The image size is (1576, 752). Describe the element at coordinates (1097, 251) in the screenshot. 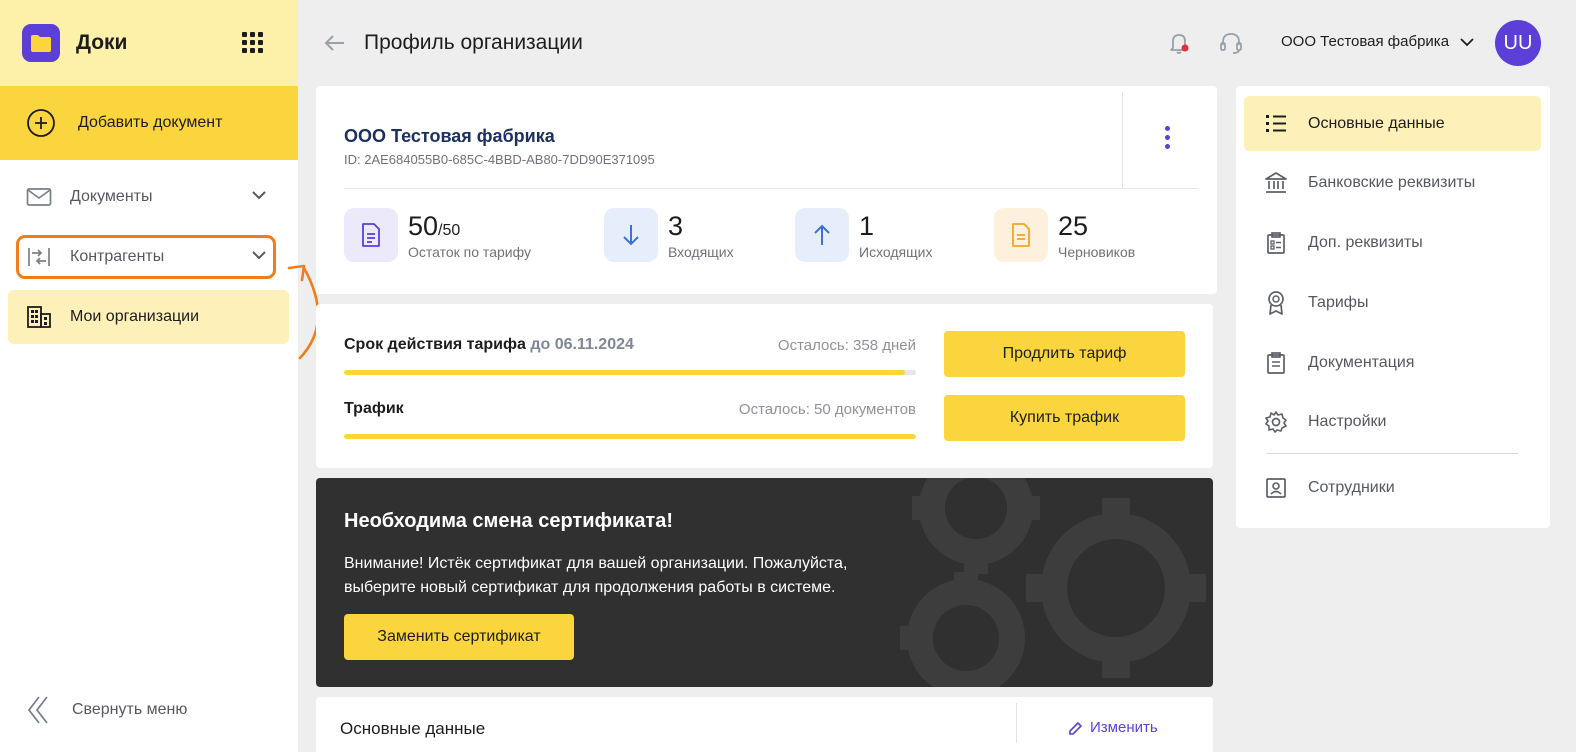

I see `stat-label: Черновиков` at that location.